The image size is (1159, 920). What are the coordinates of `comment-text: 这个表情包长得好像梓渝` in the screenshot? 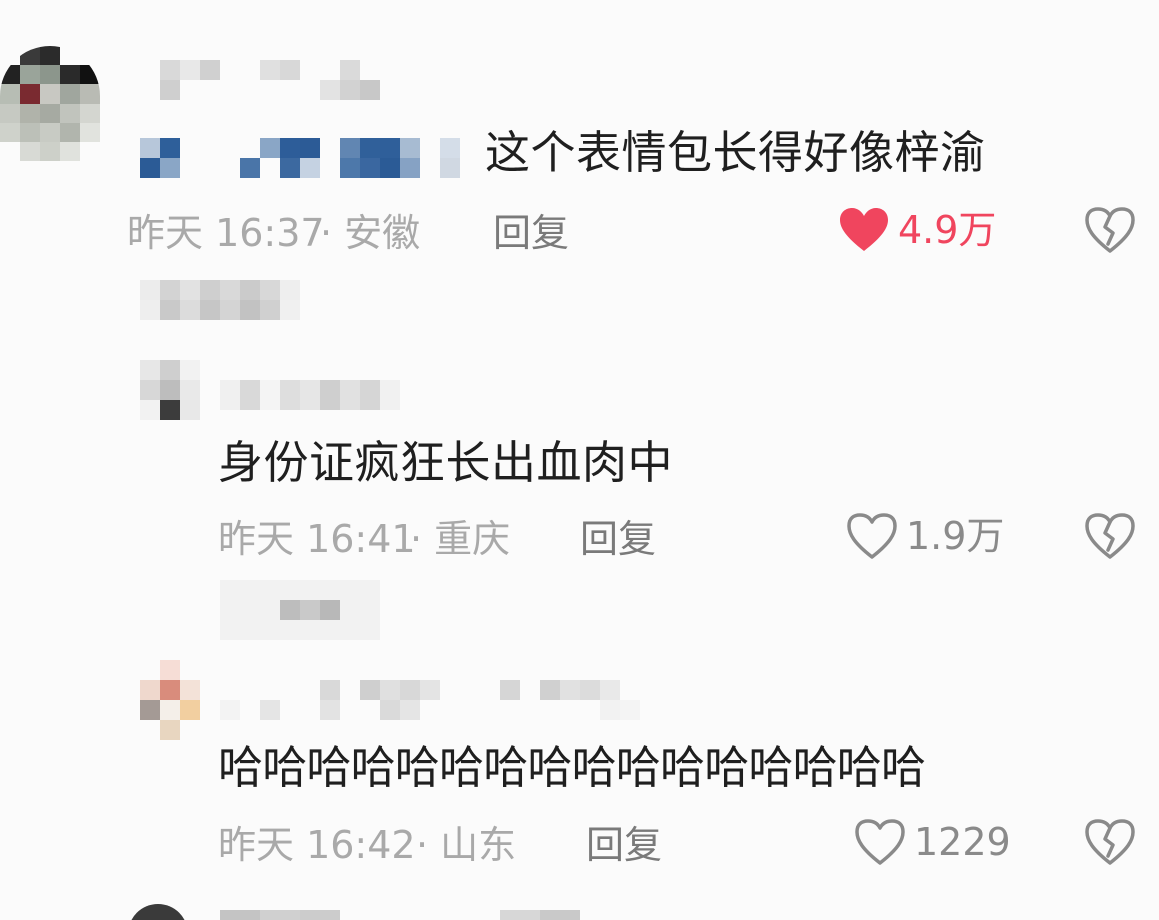 It's located at (735, 152).